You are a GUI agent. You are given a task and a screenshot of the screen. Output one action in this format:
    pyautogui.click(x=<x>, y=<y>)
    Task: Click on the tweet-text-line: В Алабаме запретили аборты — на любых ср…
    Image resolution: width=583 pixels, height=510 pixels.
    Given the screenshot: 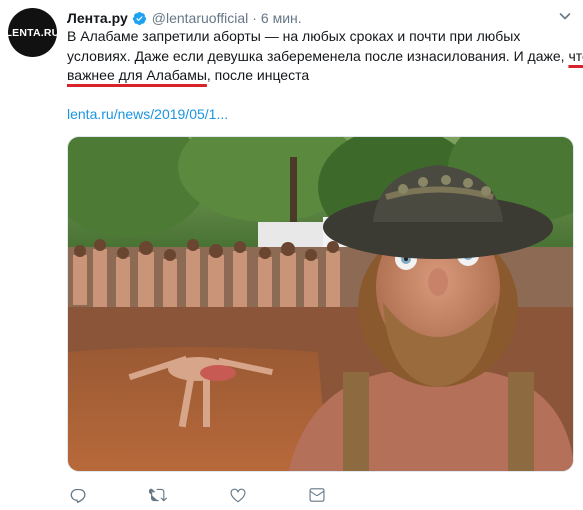 What is the action you would take?
    pyautogui.click(x=322, y=37)
    